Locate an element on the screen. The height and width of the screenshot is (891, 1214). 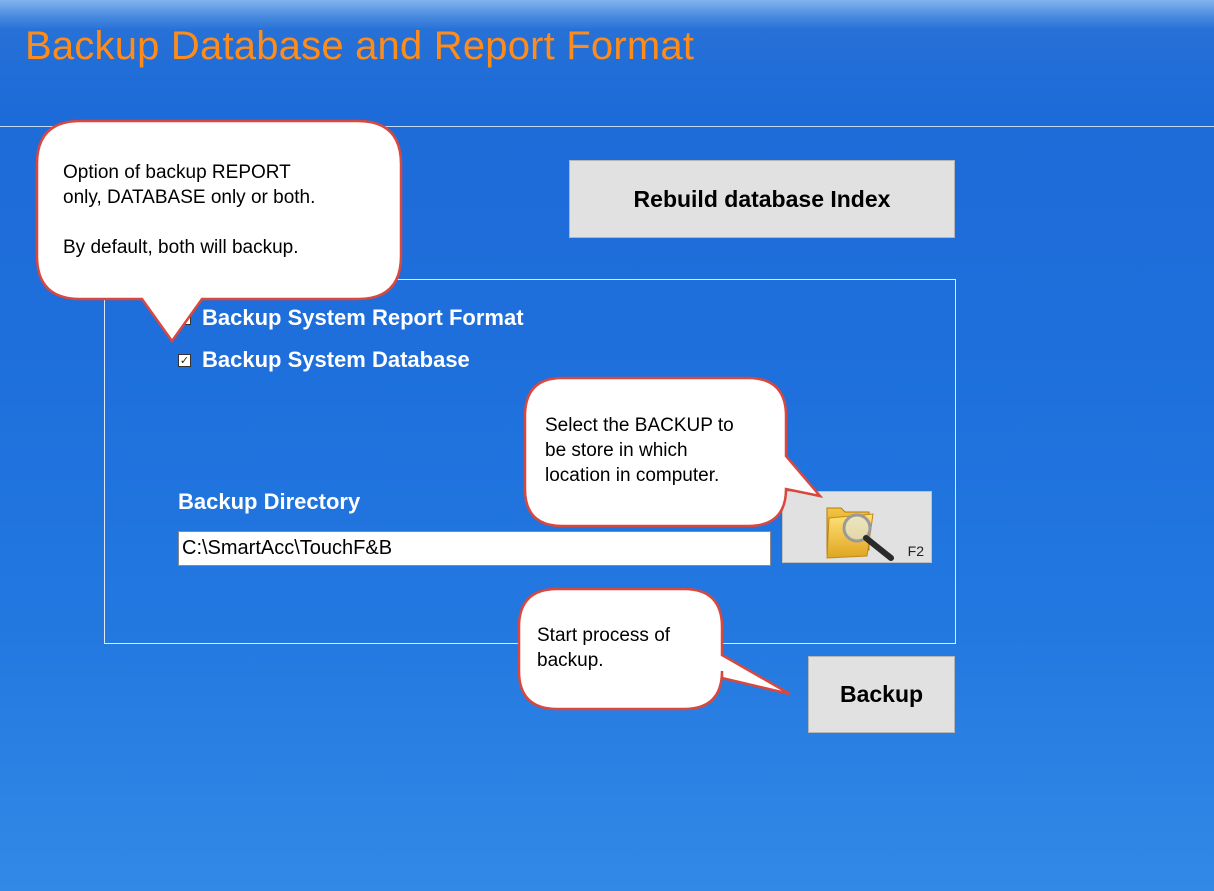
start-backup-callout-text: Start process of backup. is located at coordinates (604, 648).